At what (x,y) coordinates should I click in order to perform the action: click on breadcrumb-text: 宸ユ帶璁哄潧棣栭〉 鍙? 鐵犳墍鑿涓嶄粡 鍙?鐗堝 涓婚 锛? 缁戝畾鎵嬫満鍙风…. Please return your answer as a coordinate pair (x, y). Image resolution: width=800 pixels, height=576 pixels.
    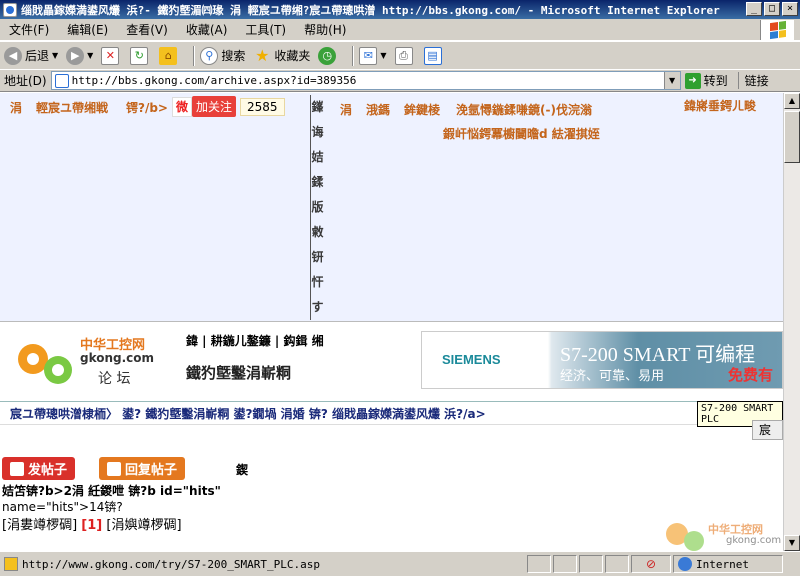
    Looking at the image, I should click on (248, 413).